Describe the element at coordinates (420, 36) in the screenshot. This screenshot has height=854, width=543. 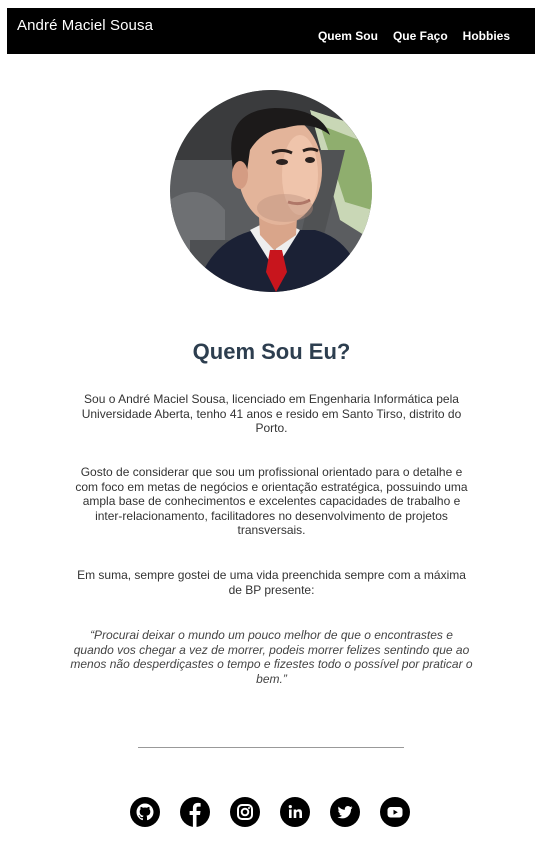
I see `nav-link-que-faco: Que Faço` at that location.